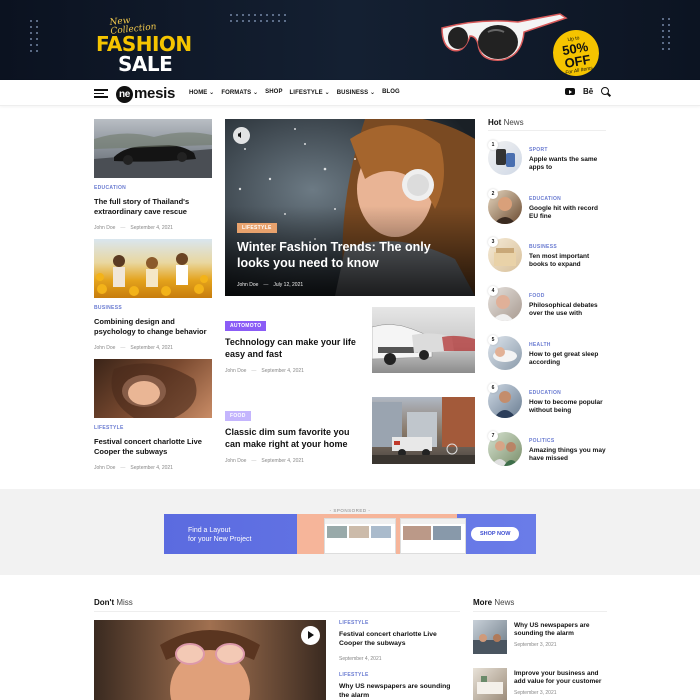  Describe the element at coordinates (570, 91) in the screenshot. I see `youtube-icon` at that location.